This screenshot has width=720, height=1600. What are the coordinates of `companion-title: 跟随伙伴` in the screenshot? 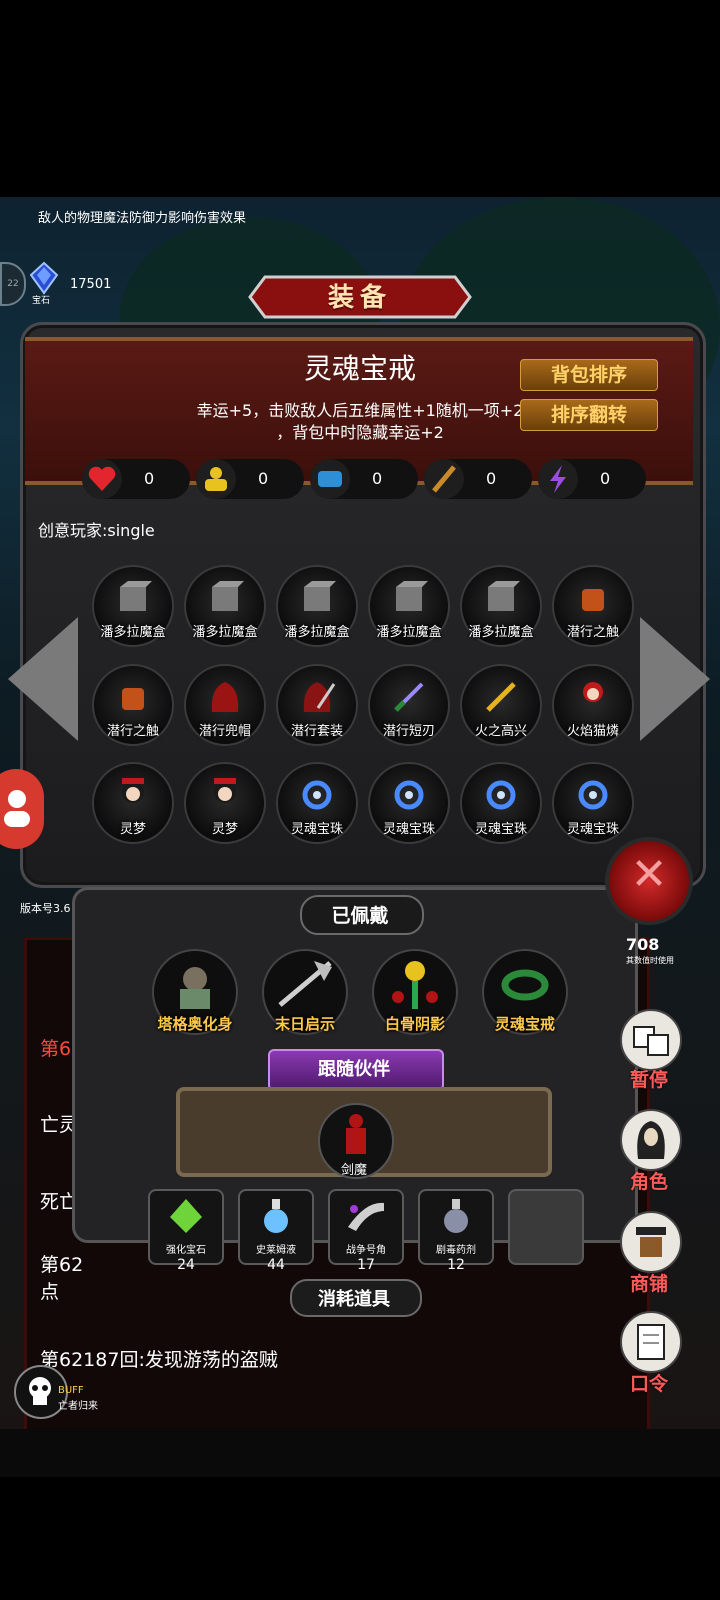 It's located at (354, 1069).